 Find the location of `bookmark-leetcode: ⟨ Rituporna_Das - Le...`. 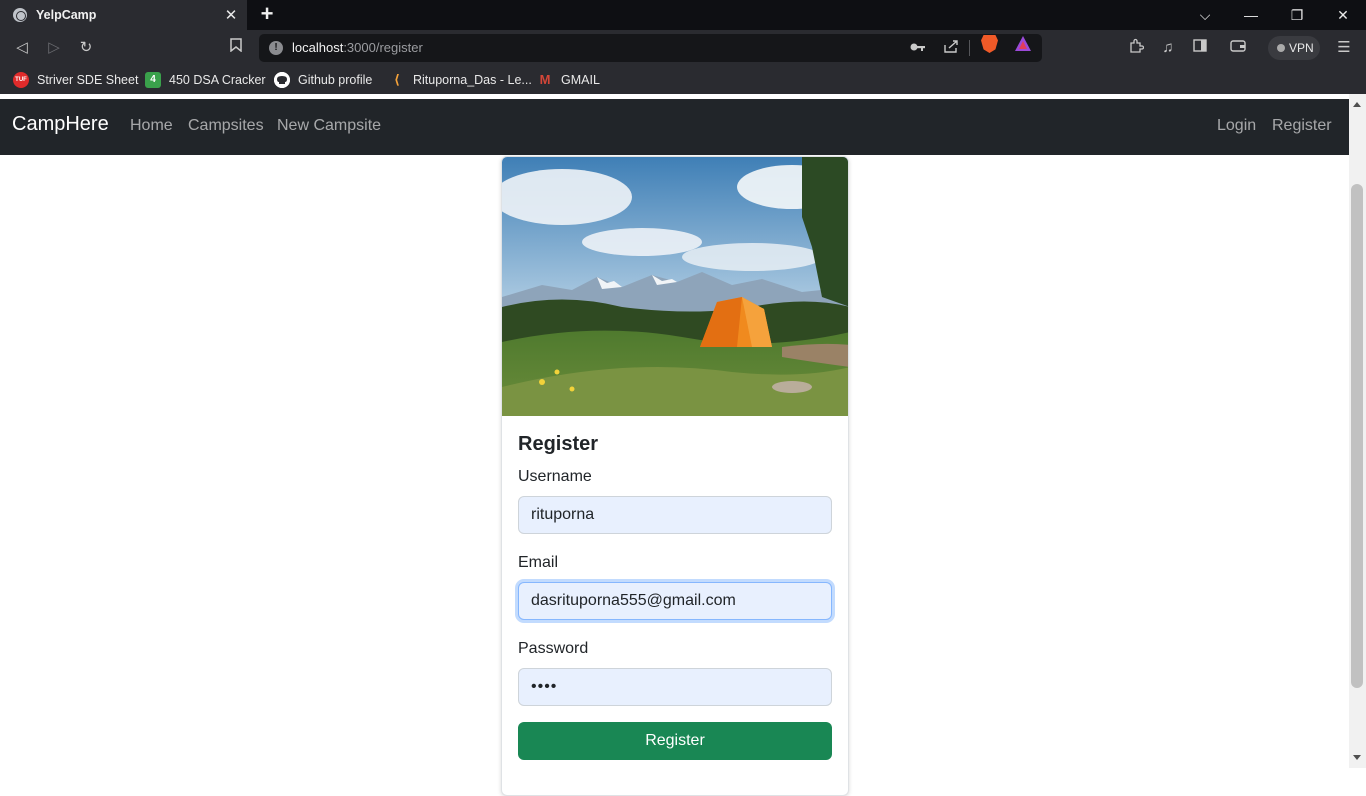

bookmark-leetcode: ⟨ Rituporna_Das - Le... is located at coordinates (460, 80).